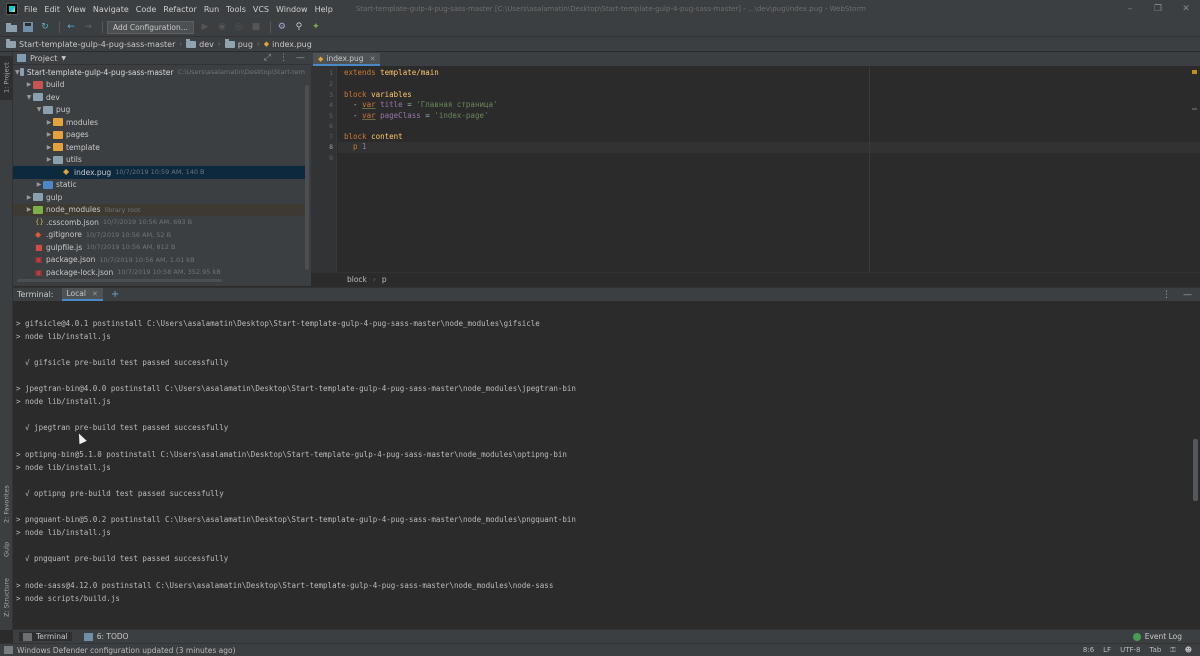 The image size is (1200, 656). Describe the element at coordinates (1195, 470) in the screenshot. I see `terminal-scrollbar` at that location.